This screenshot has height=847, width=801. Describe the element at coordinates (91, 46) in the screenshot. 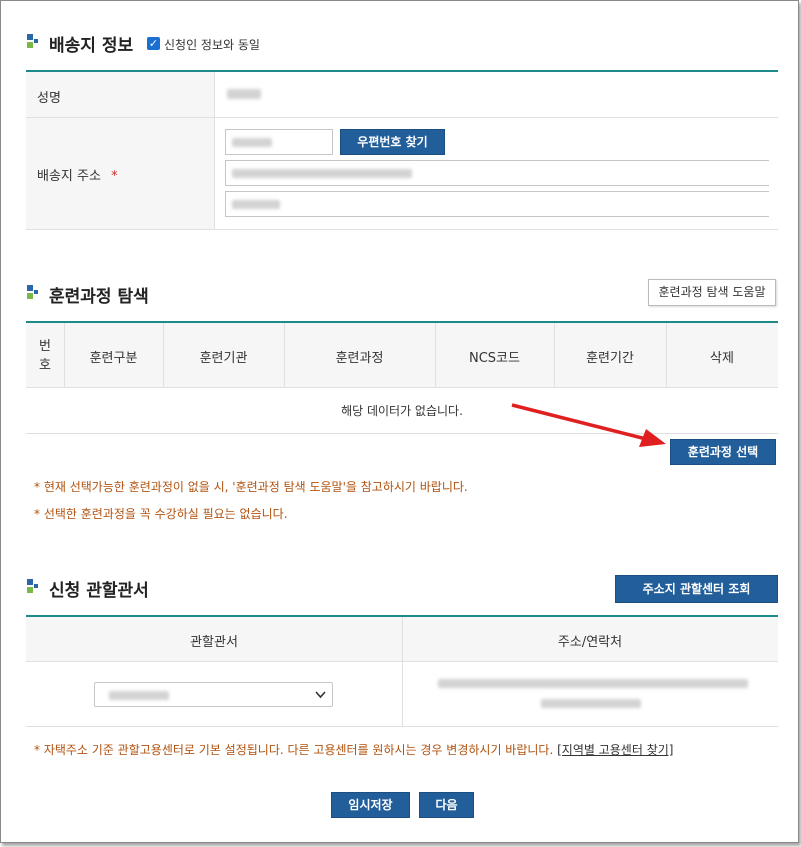

I see `shipping-section-title: 배송지 정보` at that location.